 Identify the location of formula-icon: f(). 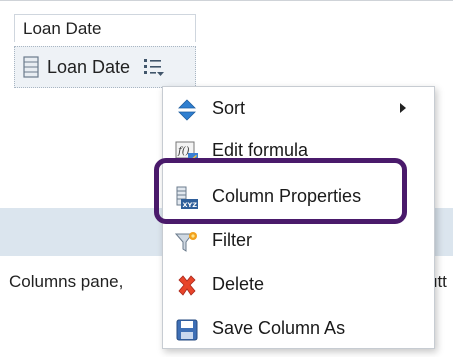
(187, 152).